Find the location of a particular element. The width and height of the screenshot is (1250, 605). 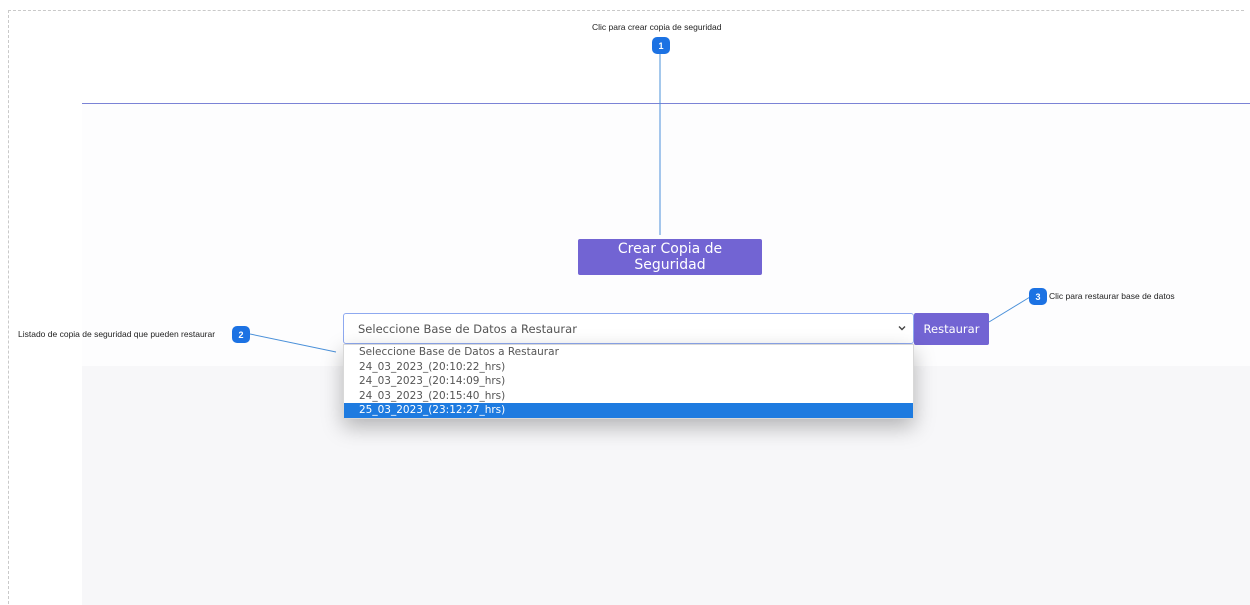

annotation-3-badge: 3 is located at coordinates (1038, 296).